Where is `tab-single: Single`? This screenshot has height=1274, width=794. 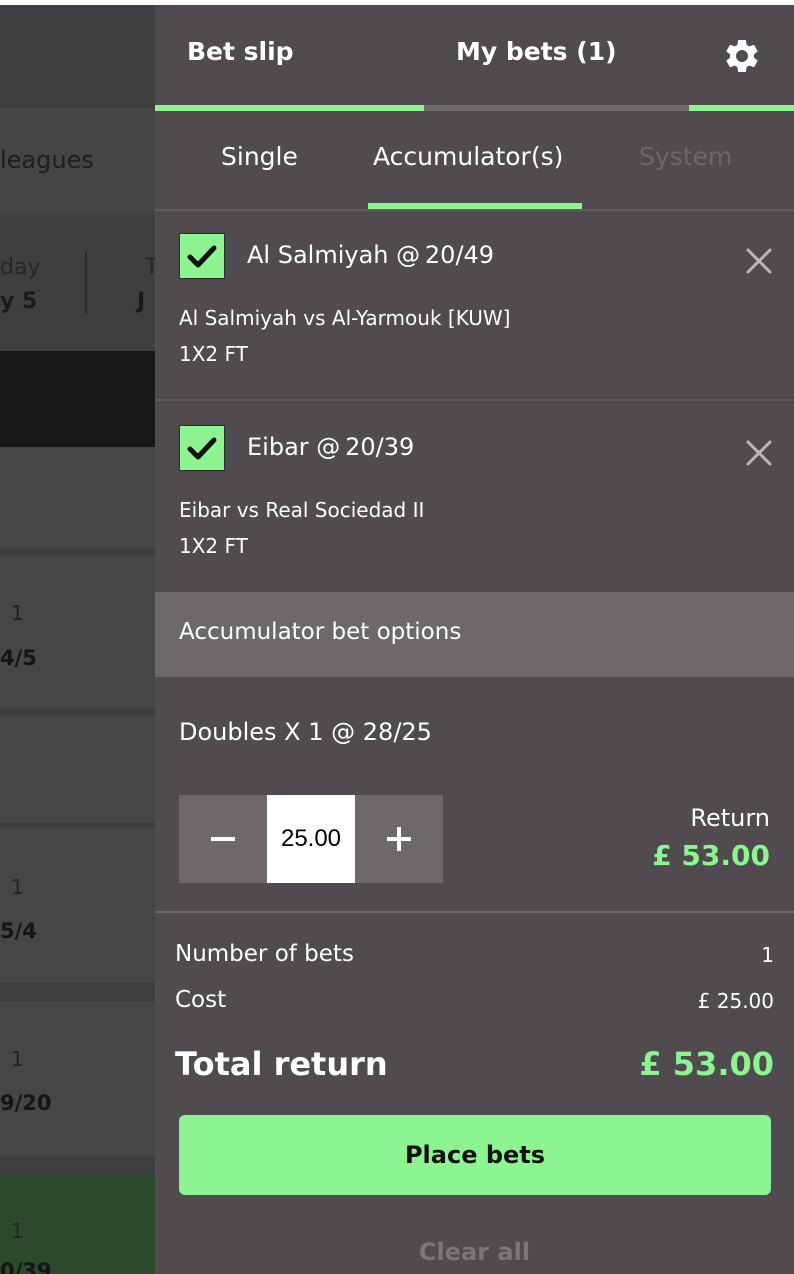 tab-single: Single is located at coordinates (259, 156).